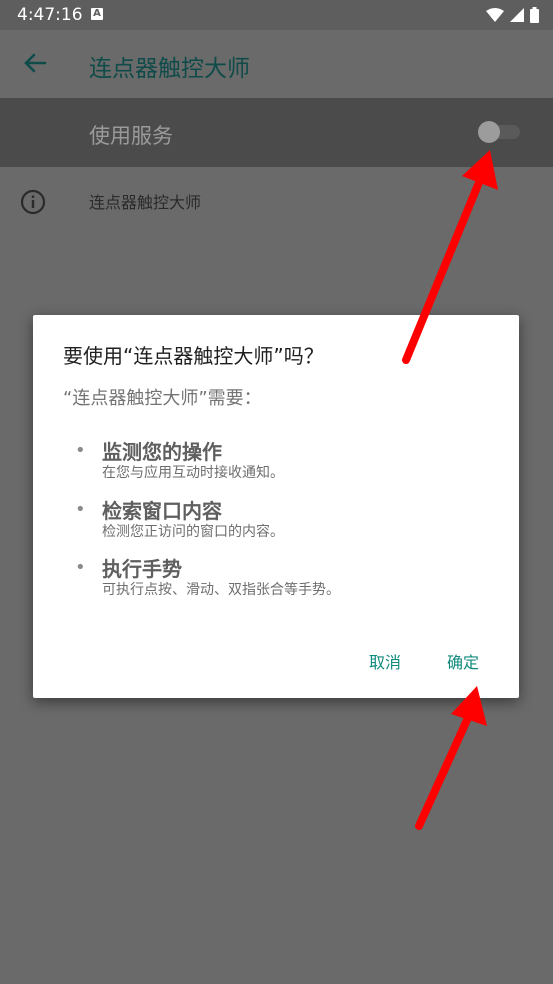  What do you see at coordinates (131, 136) in the screenshot?
I see `use-service-label: 使用服务` at bounding box center [131, 136].